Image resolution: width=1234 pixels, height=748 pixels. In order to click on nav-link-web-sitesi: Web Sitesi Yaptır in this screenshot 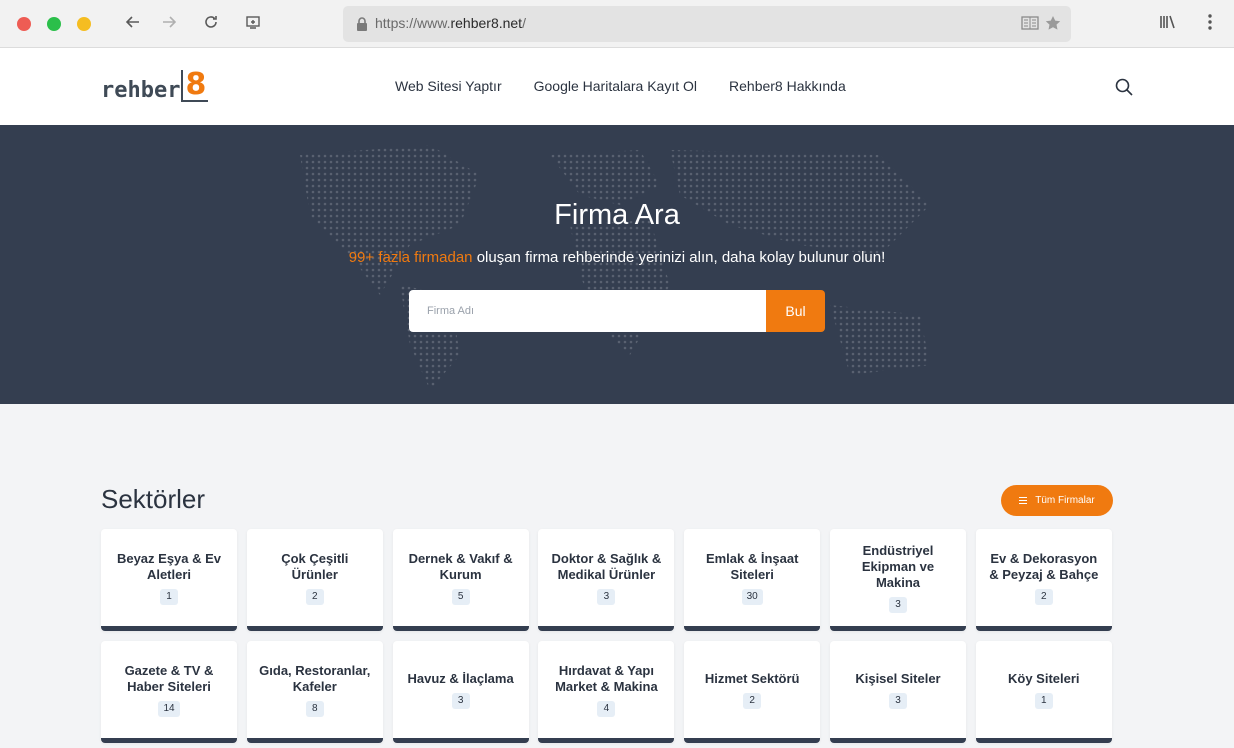, I will do `click(448, 86)`.